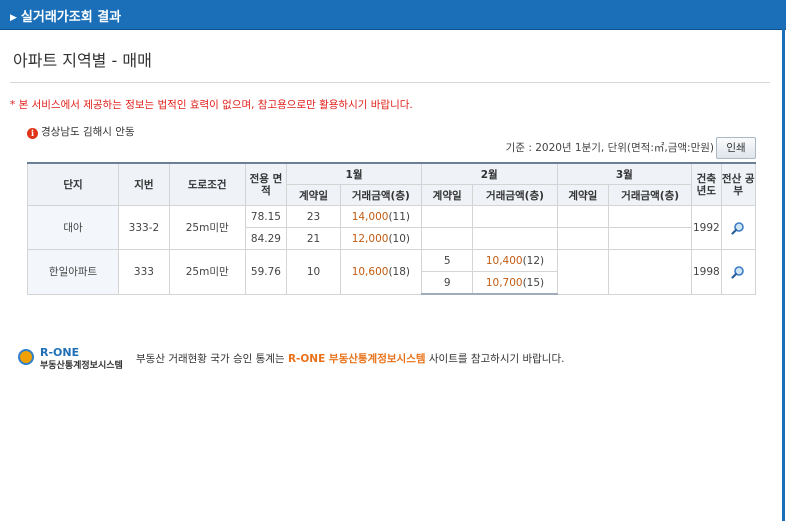 This screenshot has height=521, width=800. I want to click on rone-logo-icon, so click(26, 357).